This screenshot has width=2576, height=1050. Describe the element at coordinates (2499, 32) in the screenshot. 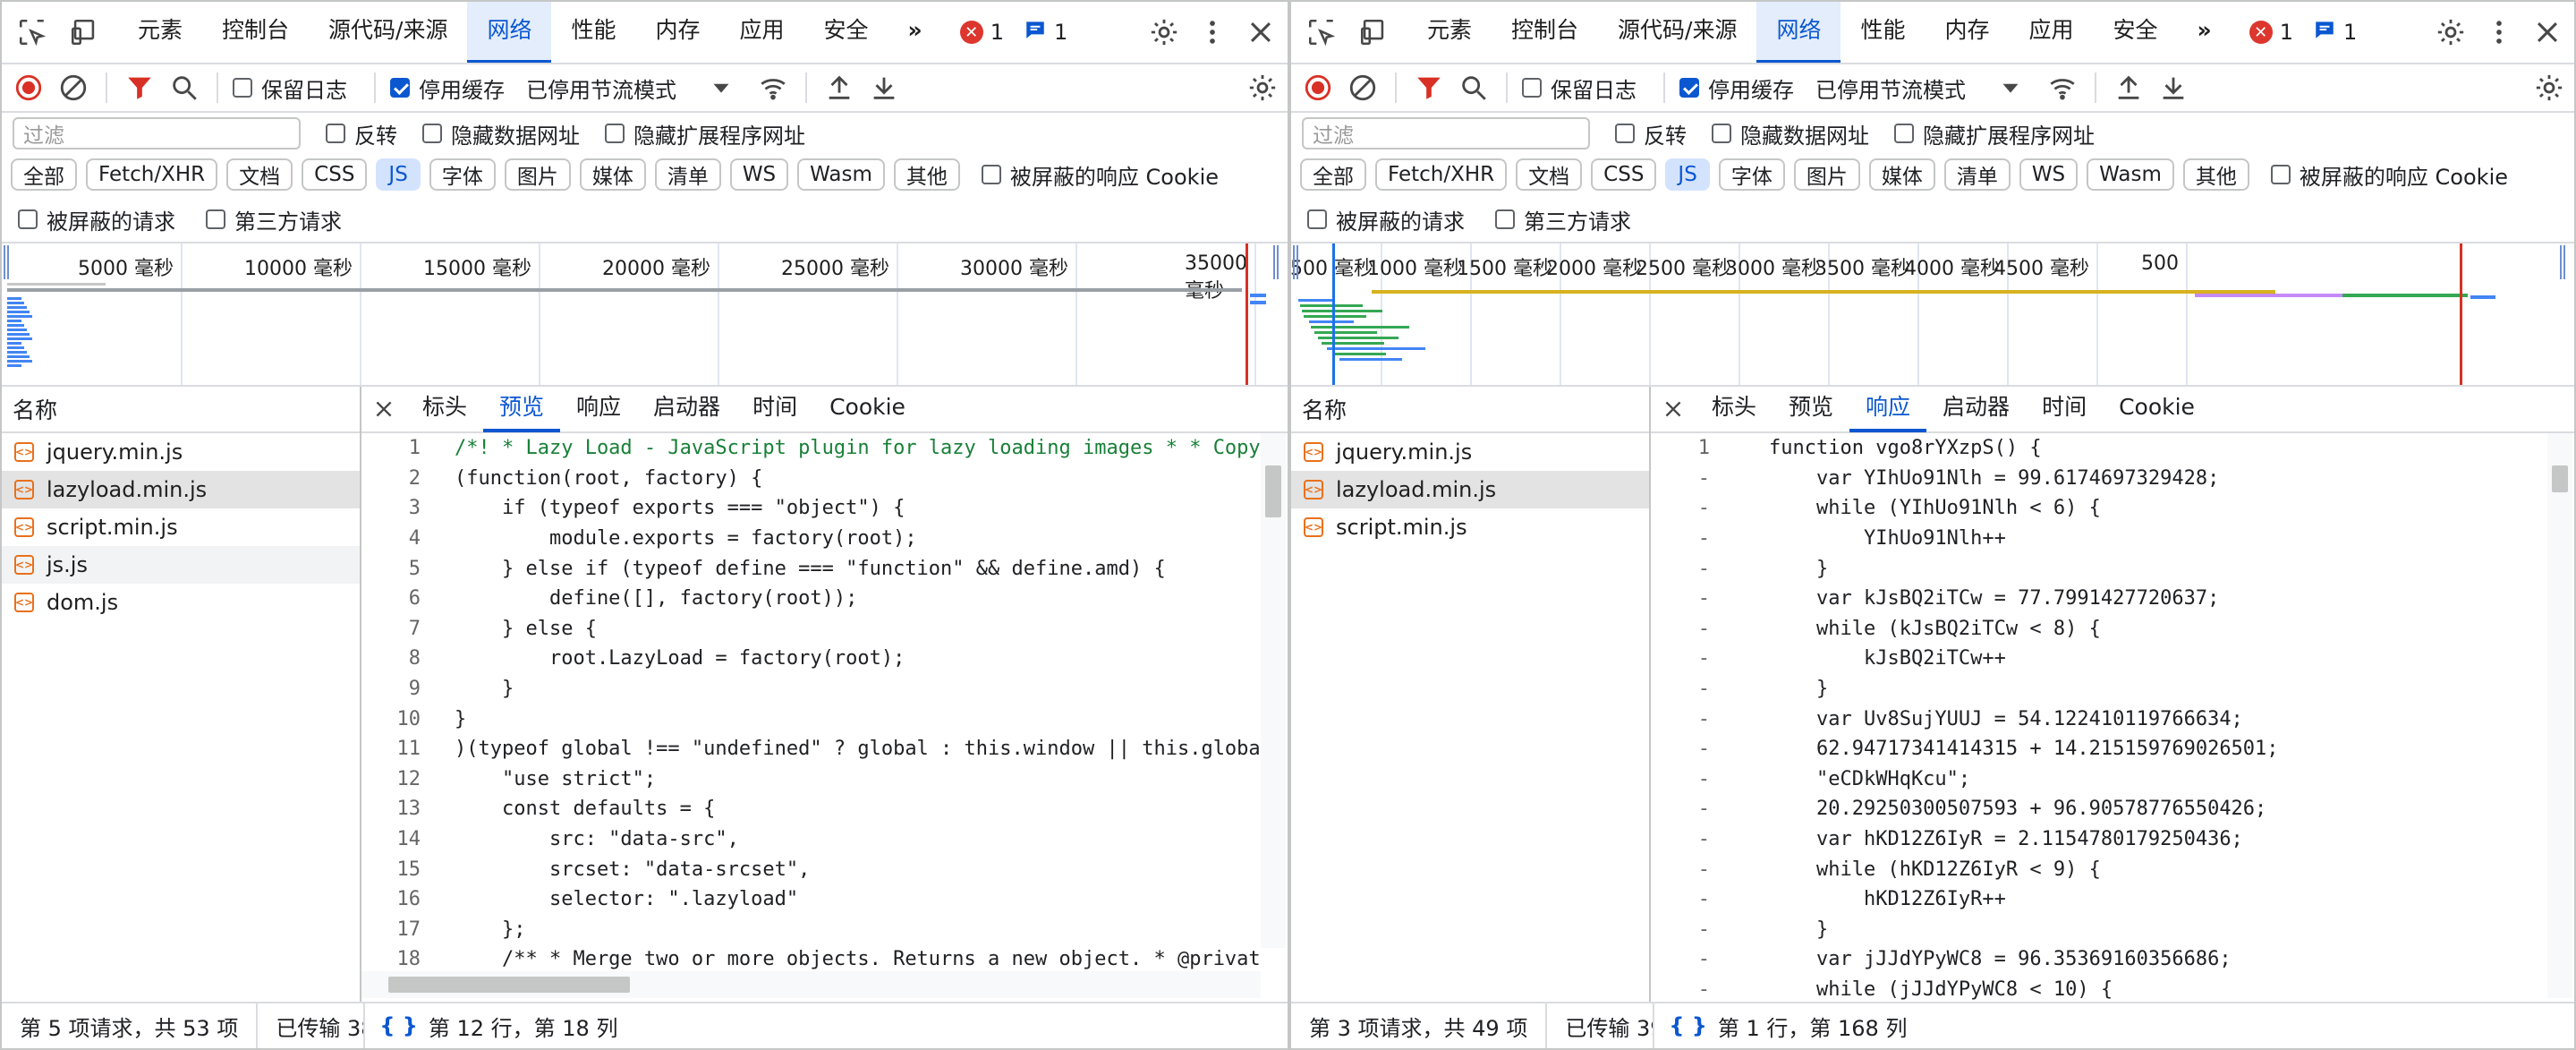

I see `more-options-icon` at that location.